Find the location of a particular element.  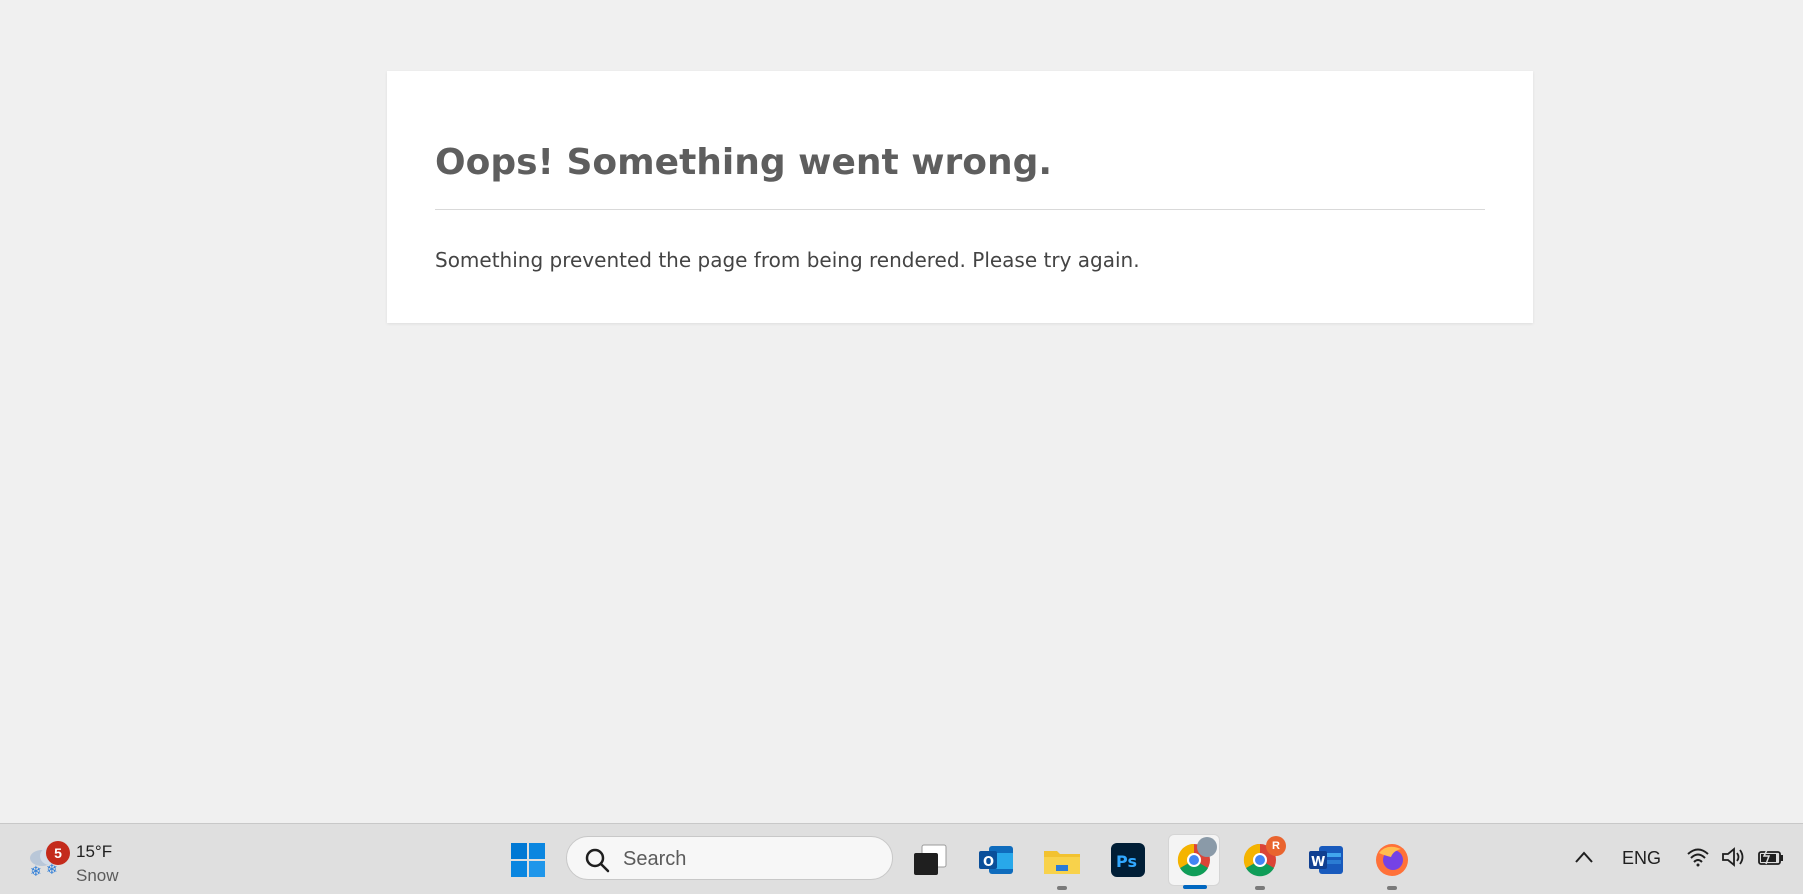

network-button is located at coordinates (1698, 857).